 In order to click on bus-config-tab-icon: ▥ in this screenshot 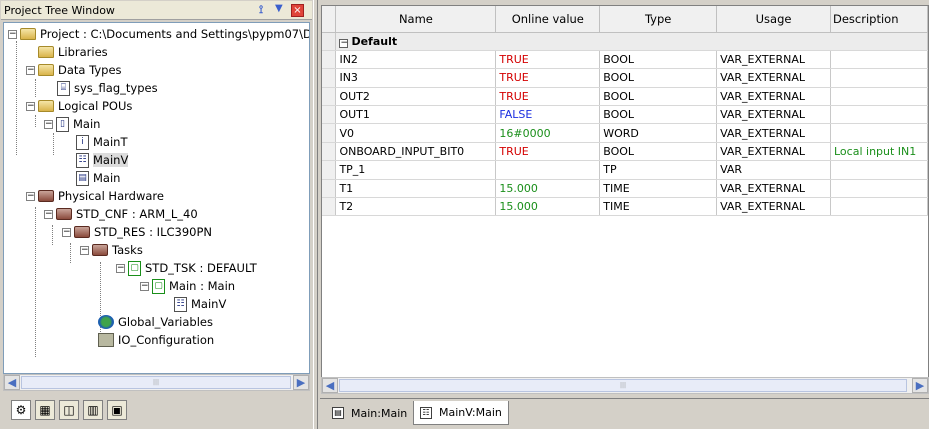, I will do `click(93, 410)`.